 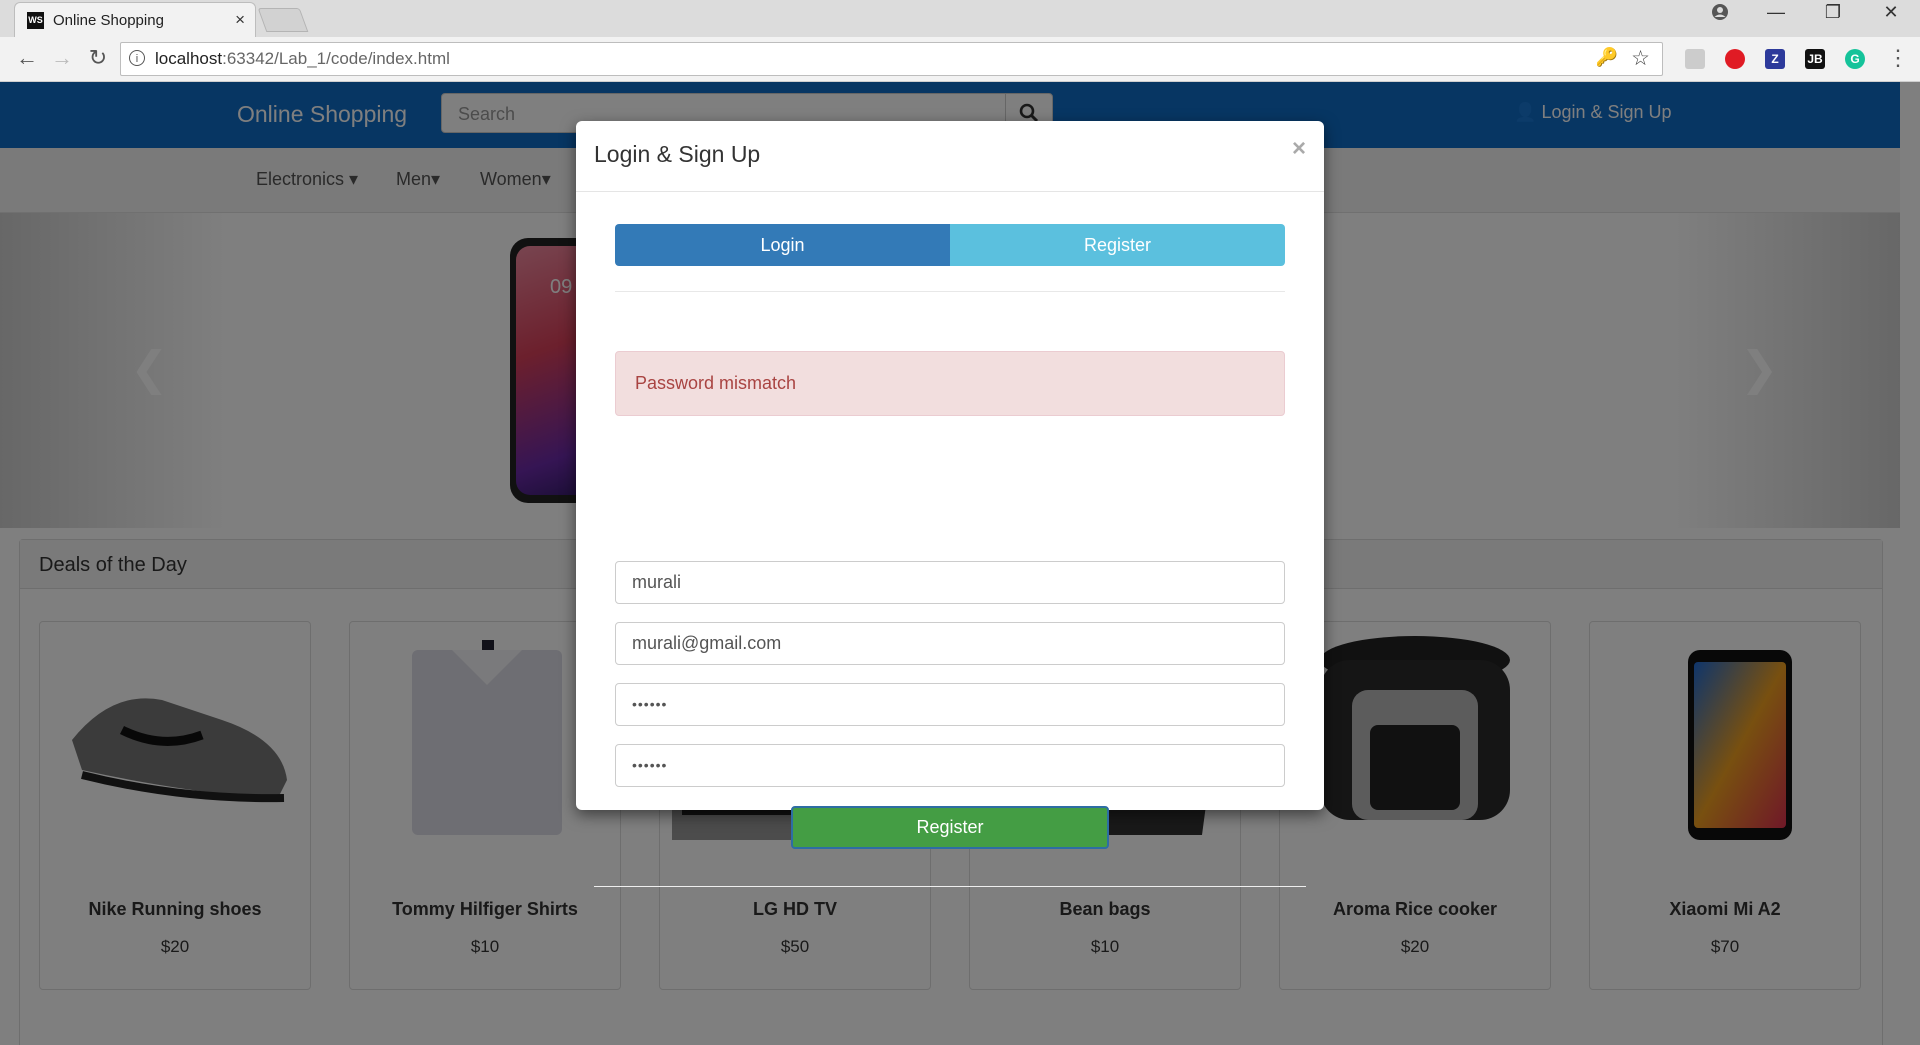 What do you see at coordinates (1776, 12) in the screenshot?
I see `minimize-icon: —` at bounding box center [1776, 12].